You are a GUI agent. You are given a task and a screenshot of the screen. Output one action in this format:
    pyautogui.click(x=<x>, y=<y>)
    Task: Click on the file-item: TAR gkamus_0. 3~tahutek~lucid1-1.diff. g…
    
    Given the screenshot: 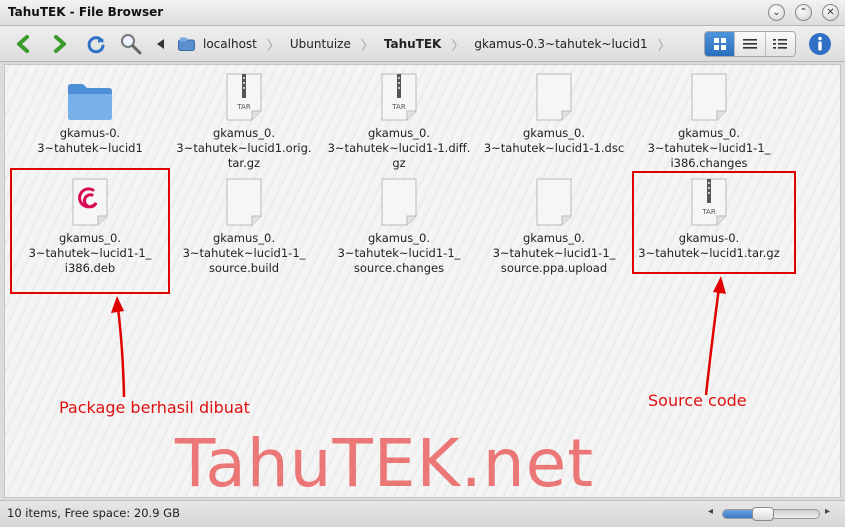 What is the action you would take?
    pyautogui.click(x=399, y=121)
    